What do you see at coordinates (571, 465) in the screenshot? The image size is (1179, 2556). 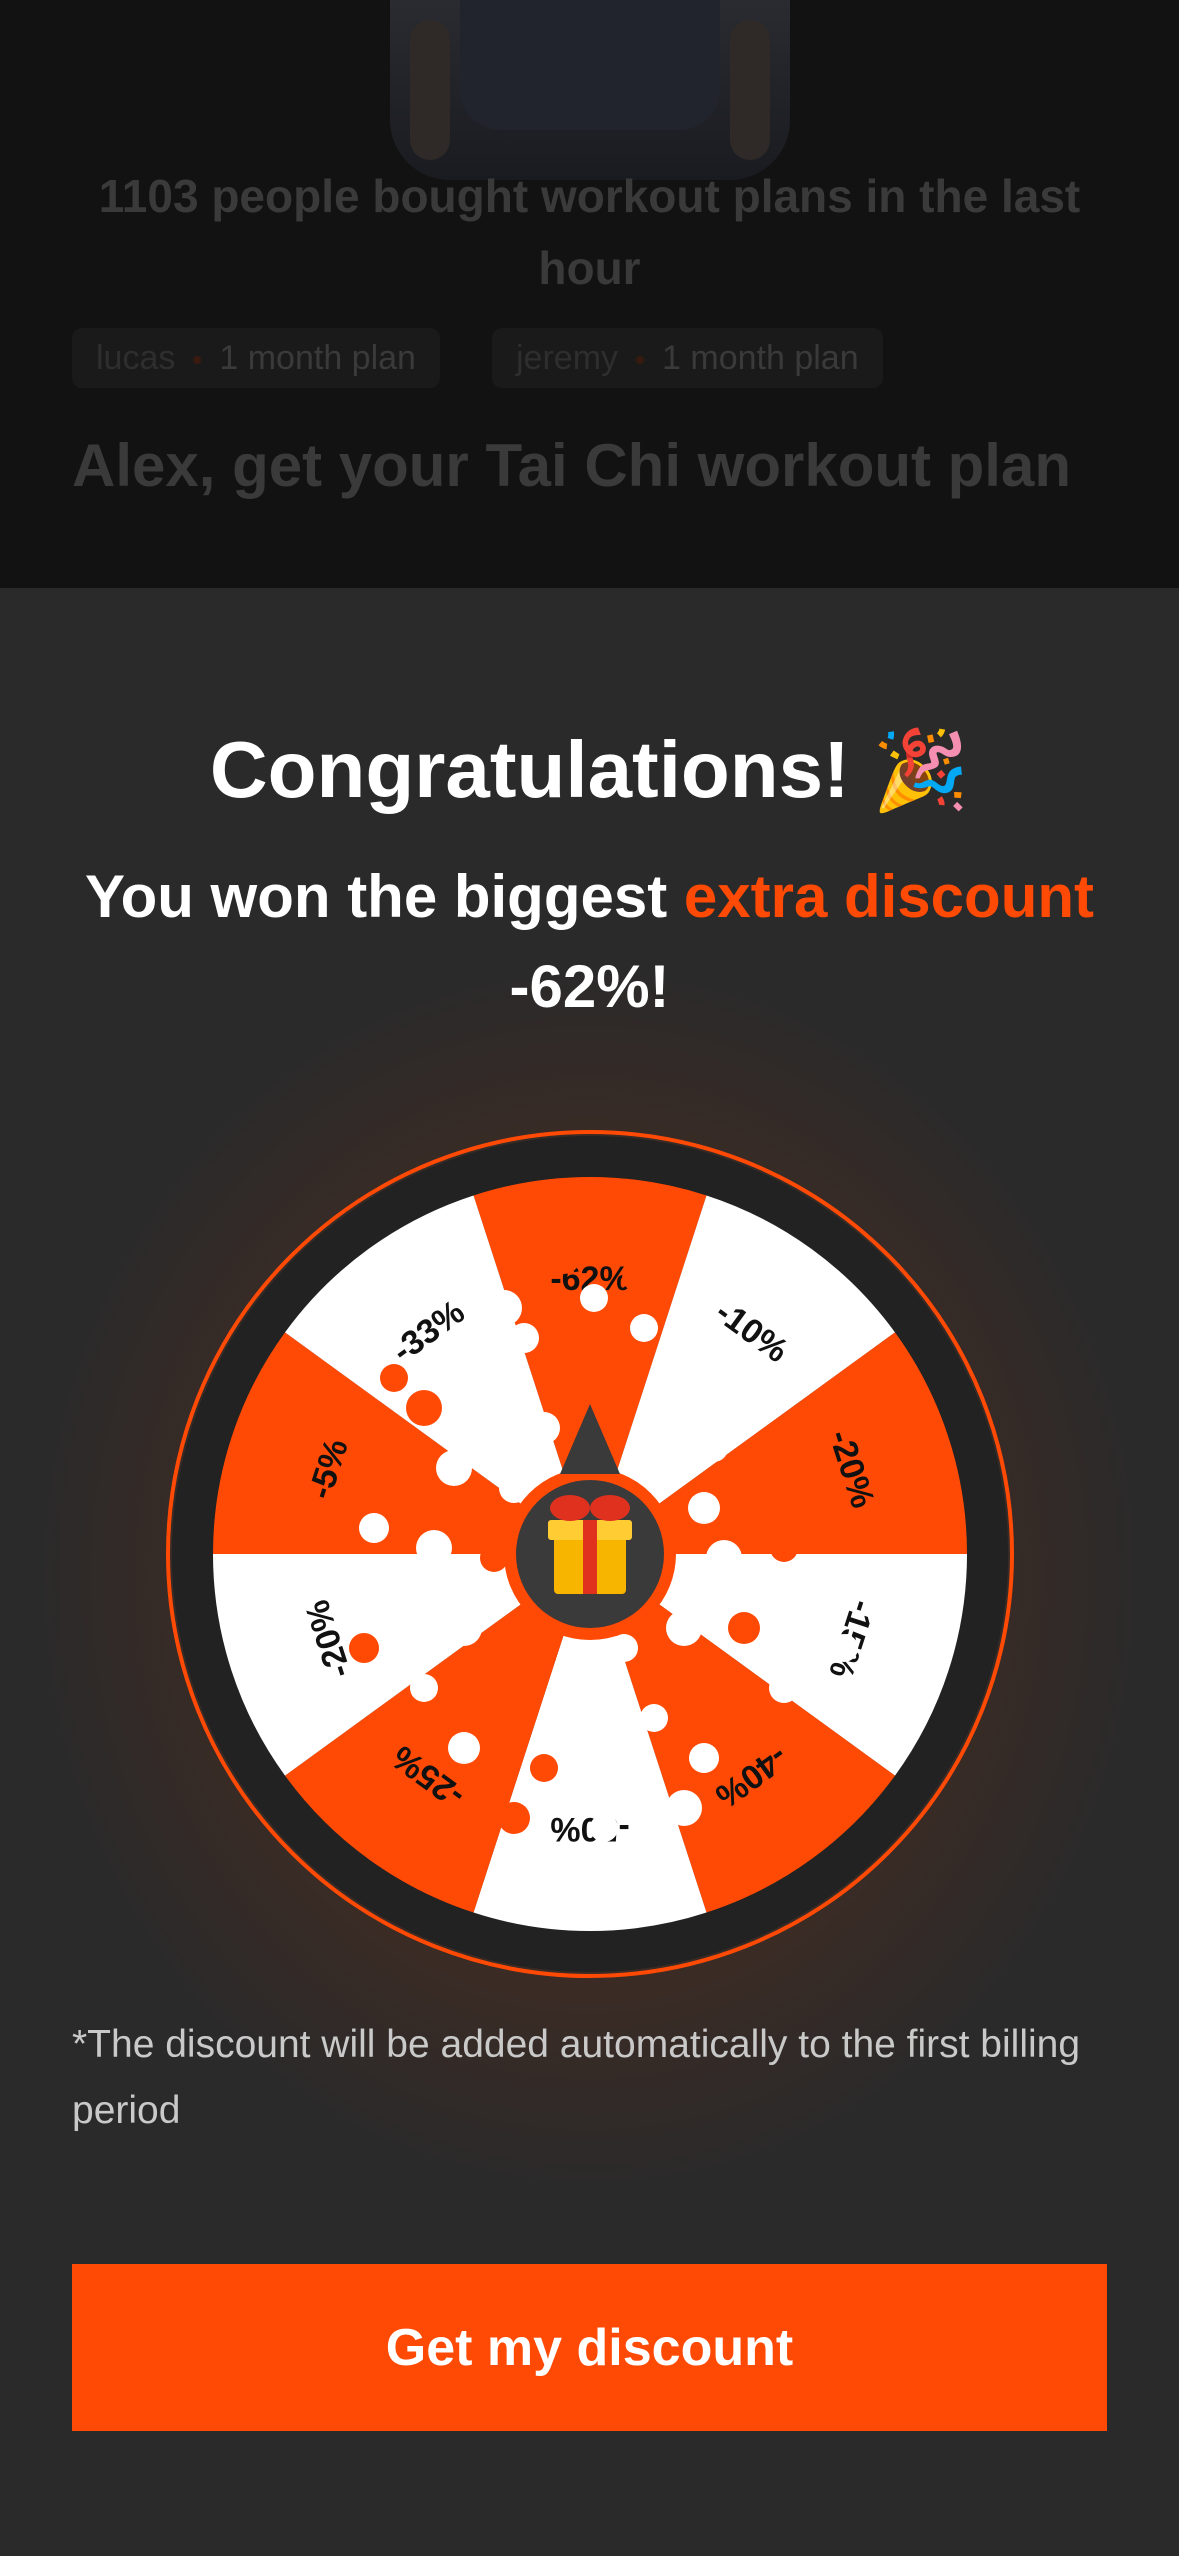 I see `page-title: Alex, get your Tai Chi workout plan` at bounding box center [571, 465].